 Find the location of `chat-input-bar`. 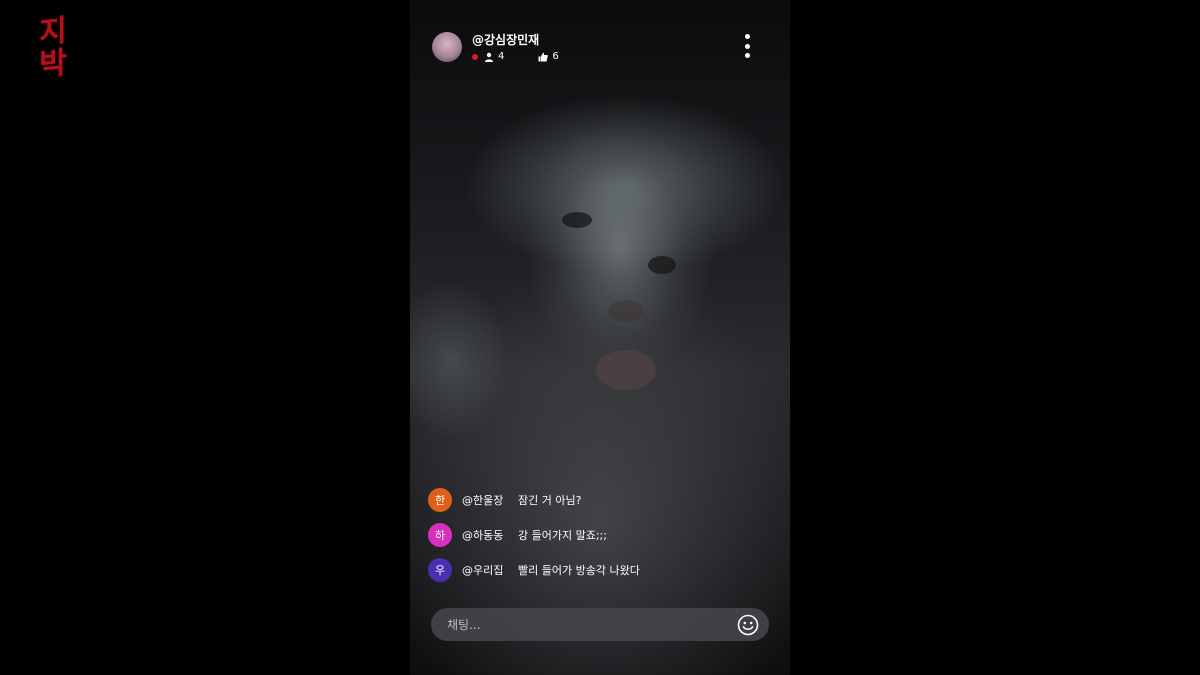

chat-input-bar is located at coordinates (600, 624).